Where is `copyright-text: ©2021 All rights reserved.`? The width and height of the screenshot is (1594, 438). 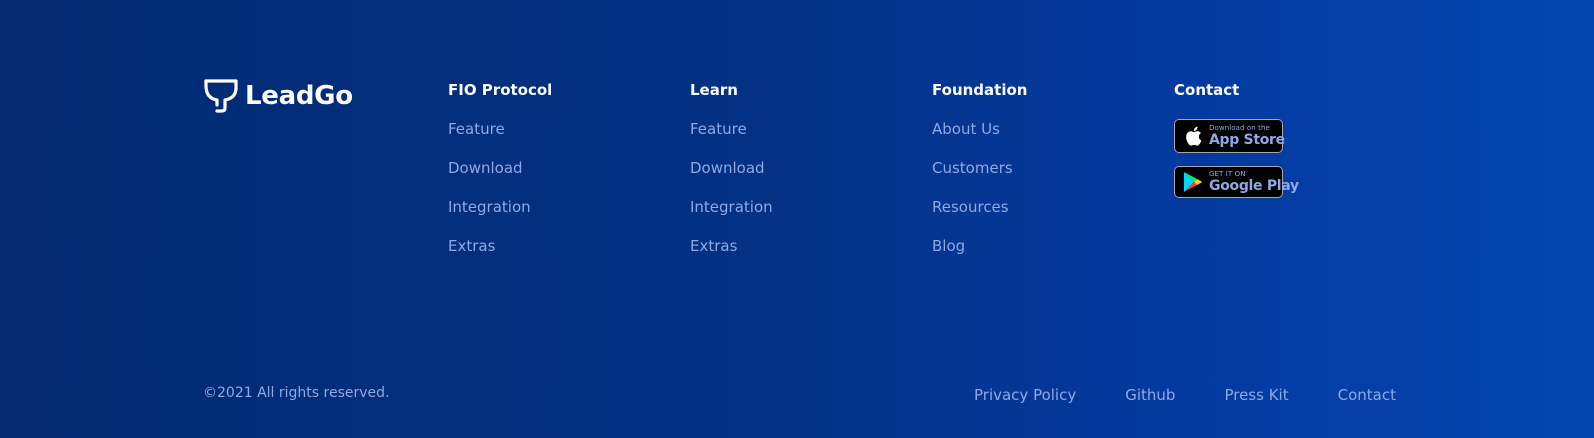 copyright-text: ©2021 All rights reserved. is located at coordinates (296, 393).